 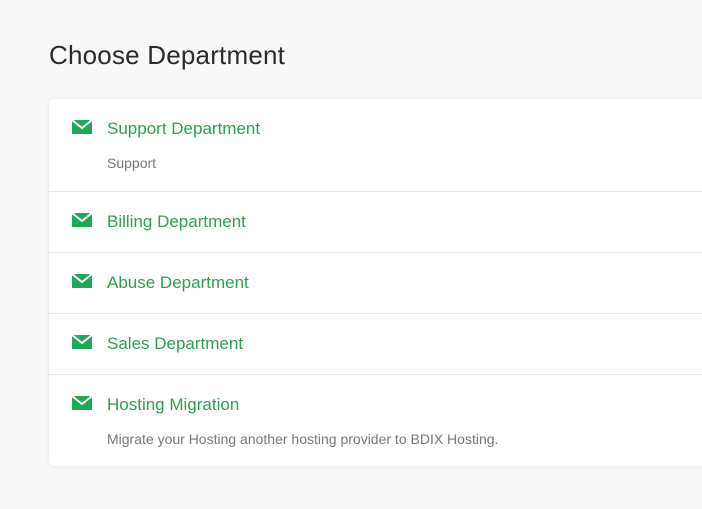 I want to click on department-name: Abuse Department, so click(x=178, y=283).